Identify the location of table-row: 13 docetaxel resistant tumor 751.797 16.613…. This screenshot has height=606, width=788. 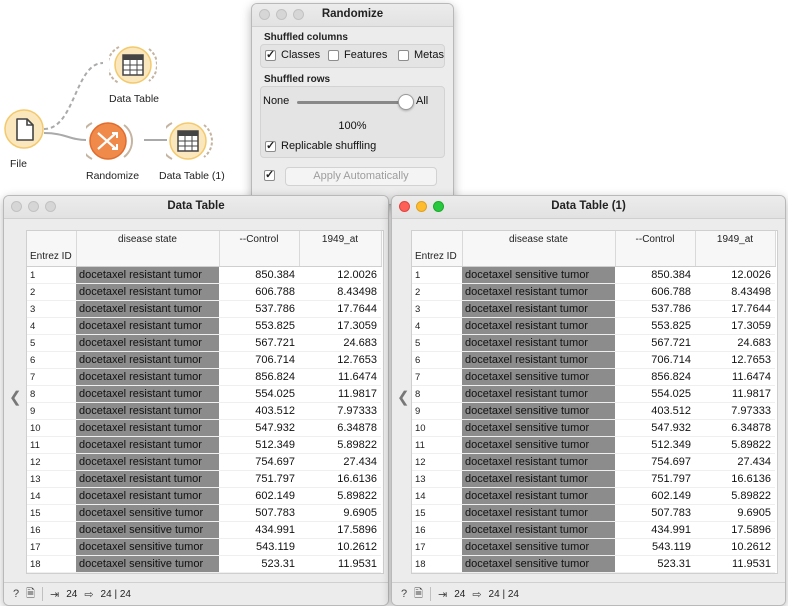
(593, 479).